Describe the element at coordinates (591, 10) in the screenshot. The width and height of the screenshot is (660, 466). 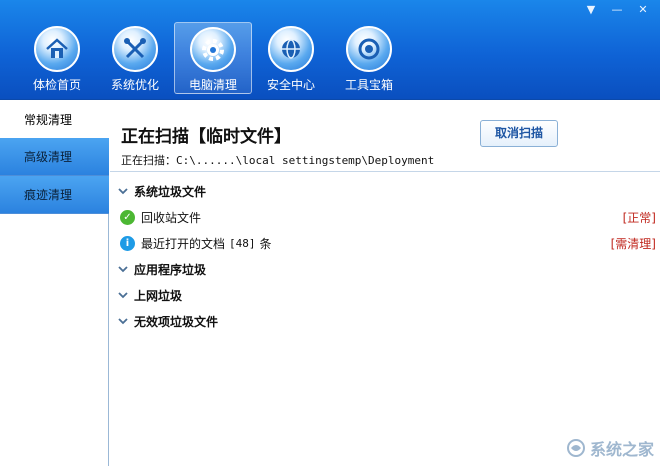
I see `menu-dropdown-icon: ▼` at that location.